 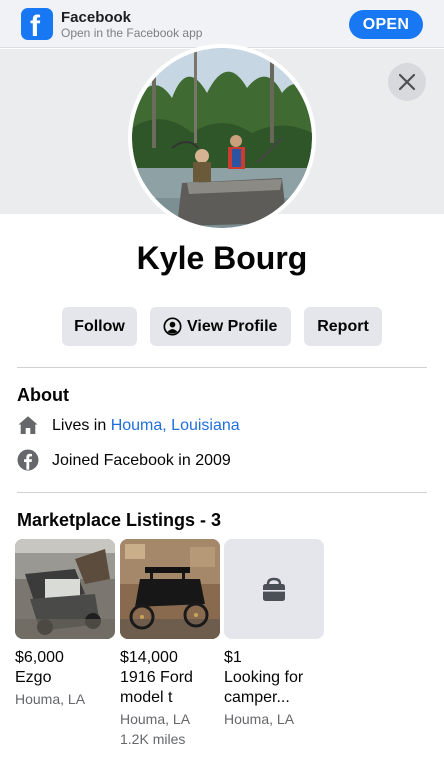 What do you see at coordinates (99, 326) in the screenshot?
I see `follow-button: Follow` at bounding box center [99, 326].